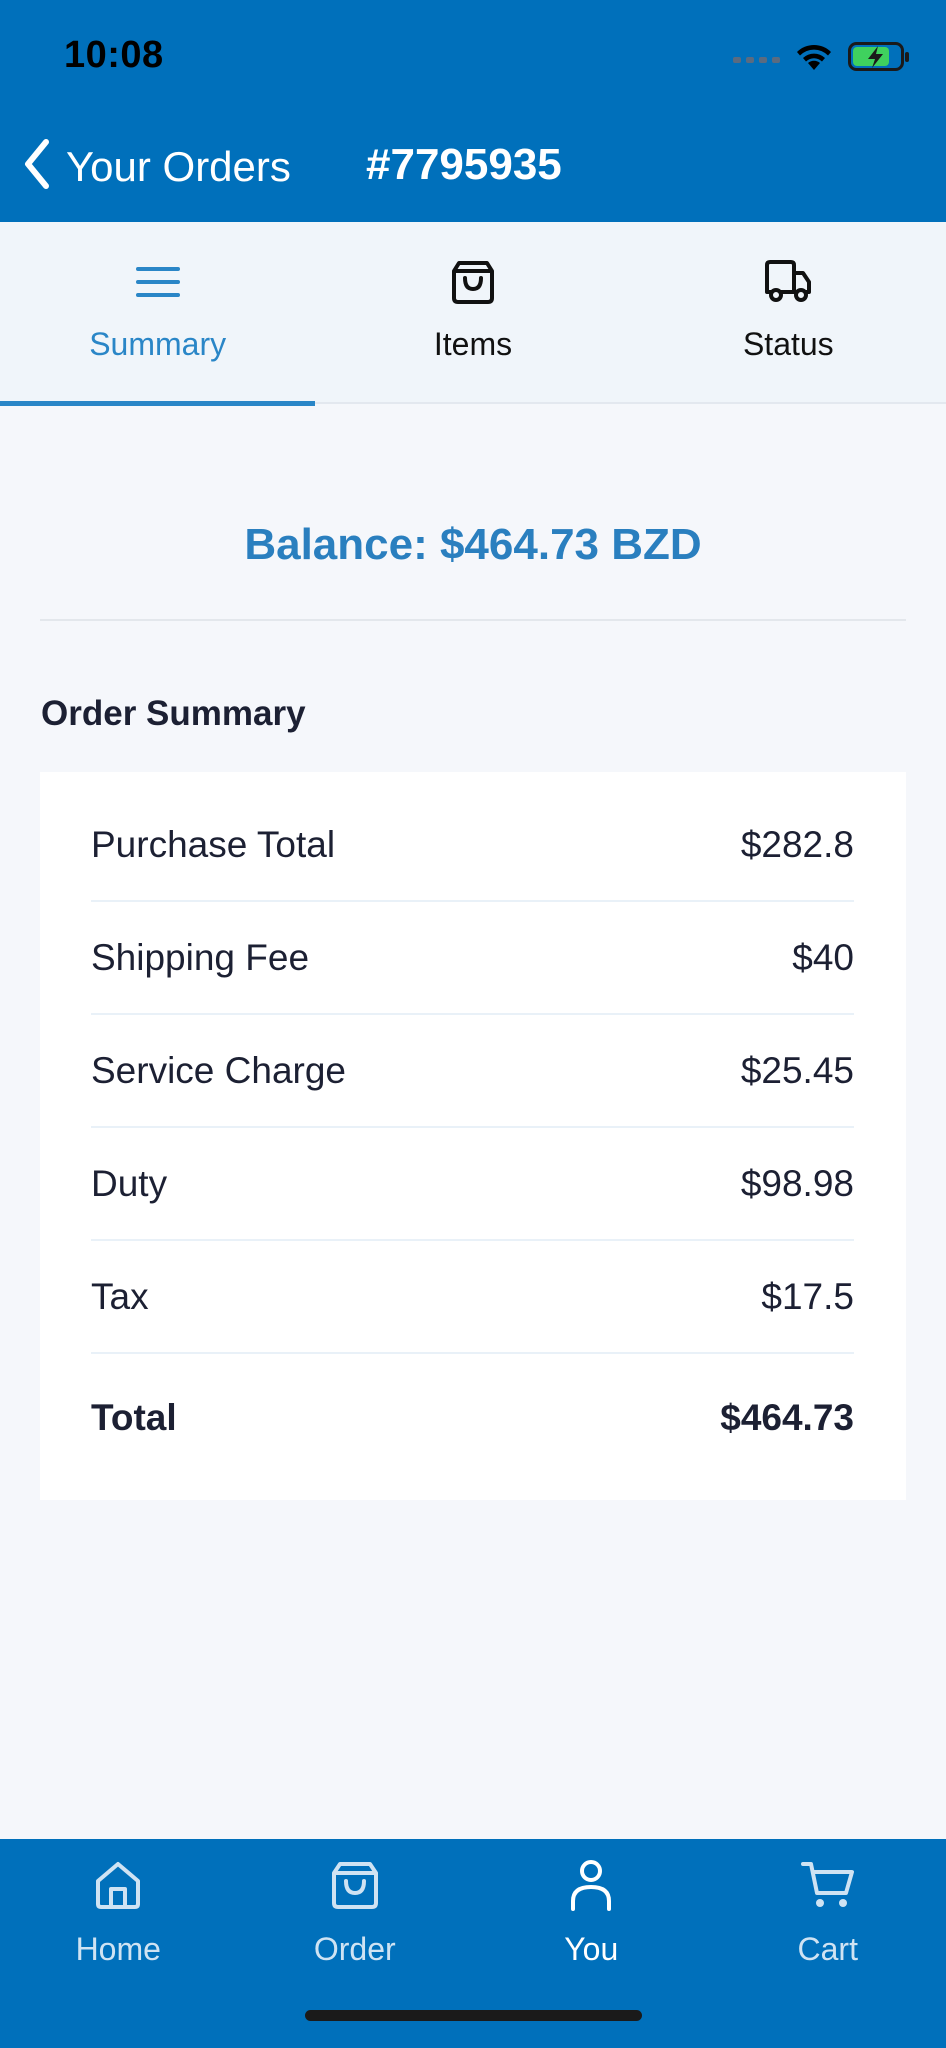  Describe the element at coordinates (118, 1919) in the screenshot. I see `nav-item-home: Home` at that location.